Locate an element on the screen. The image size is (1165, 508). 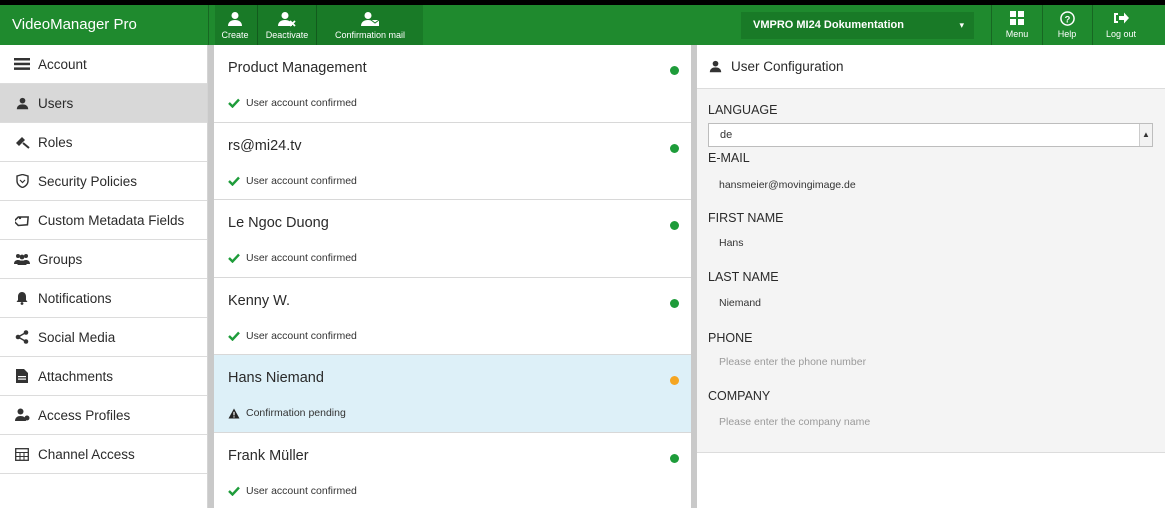
user-name: Le Ngoc Duong is located at coordinates (278, 223).